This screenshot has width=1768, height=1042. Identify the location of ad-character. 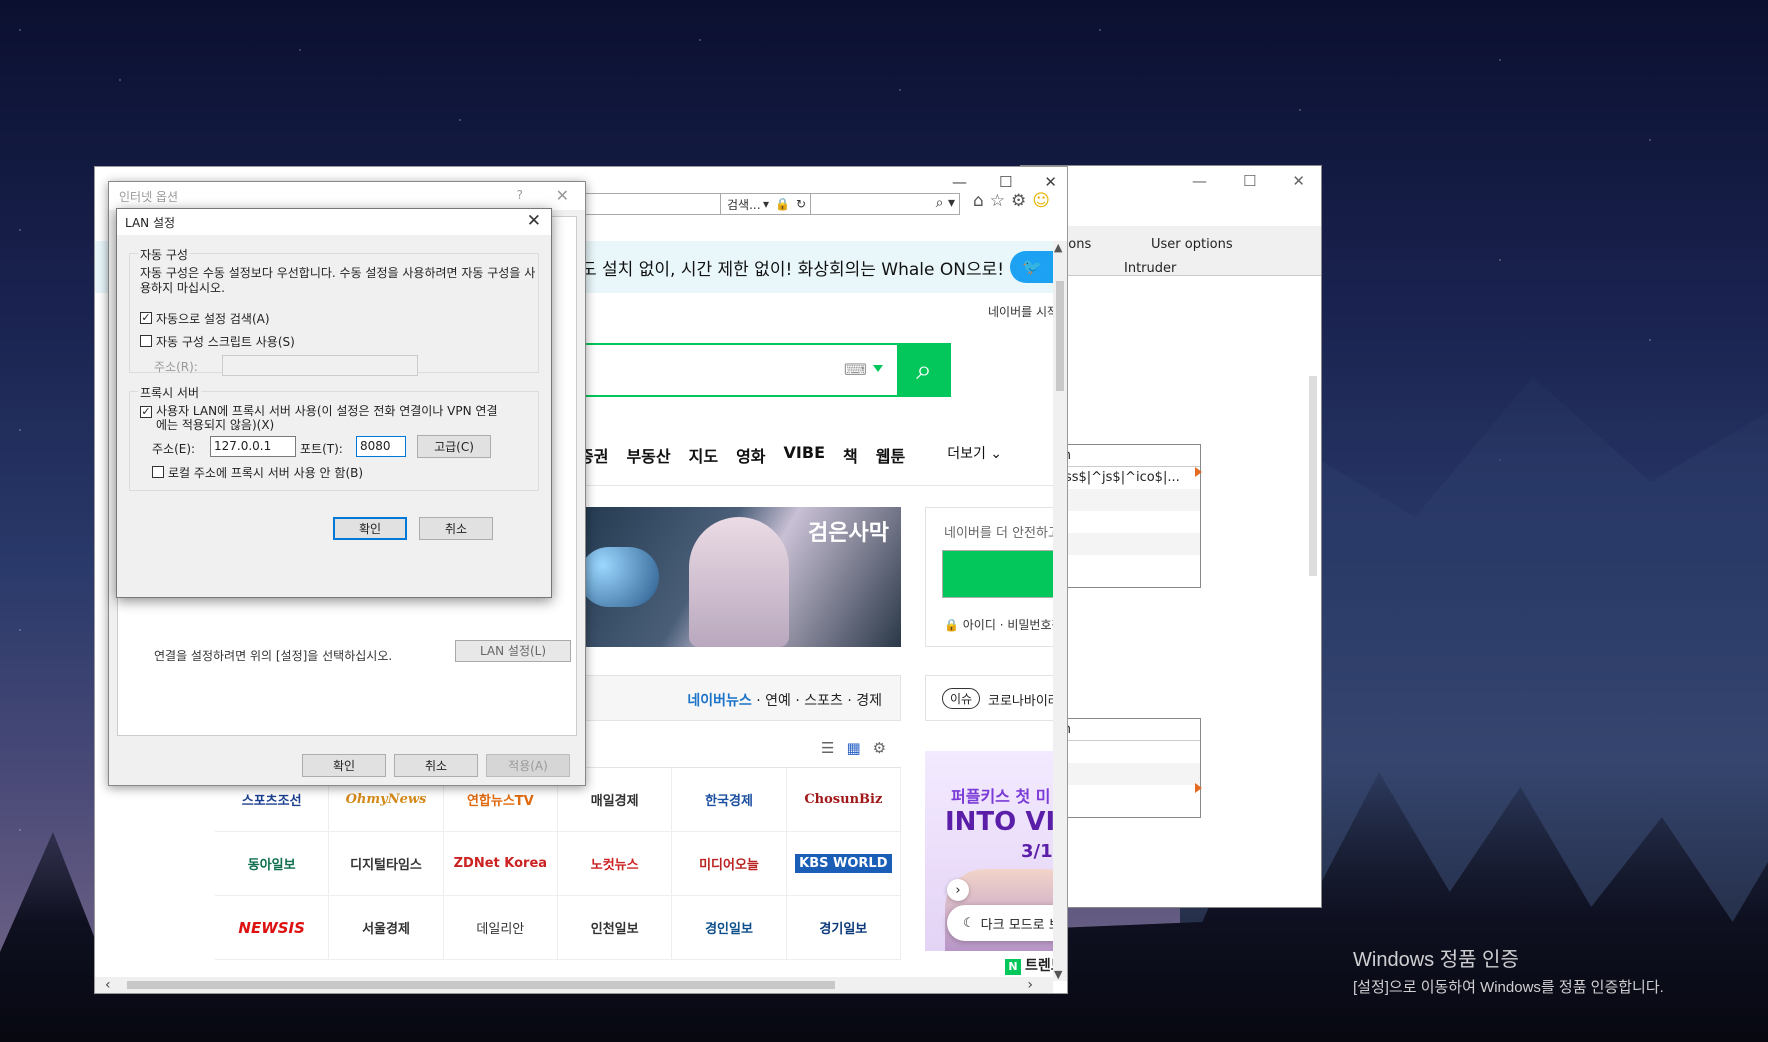
(739, 582).